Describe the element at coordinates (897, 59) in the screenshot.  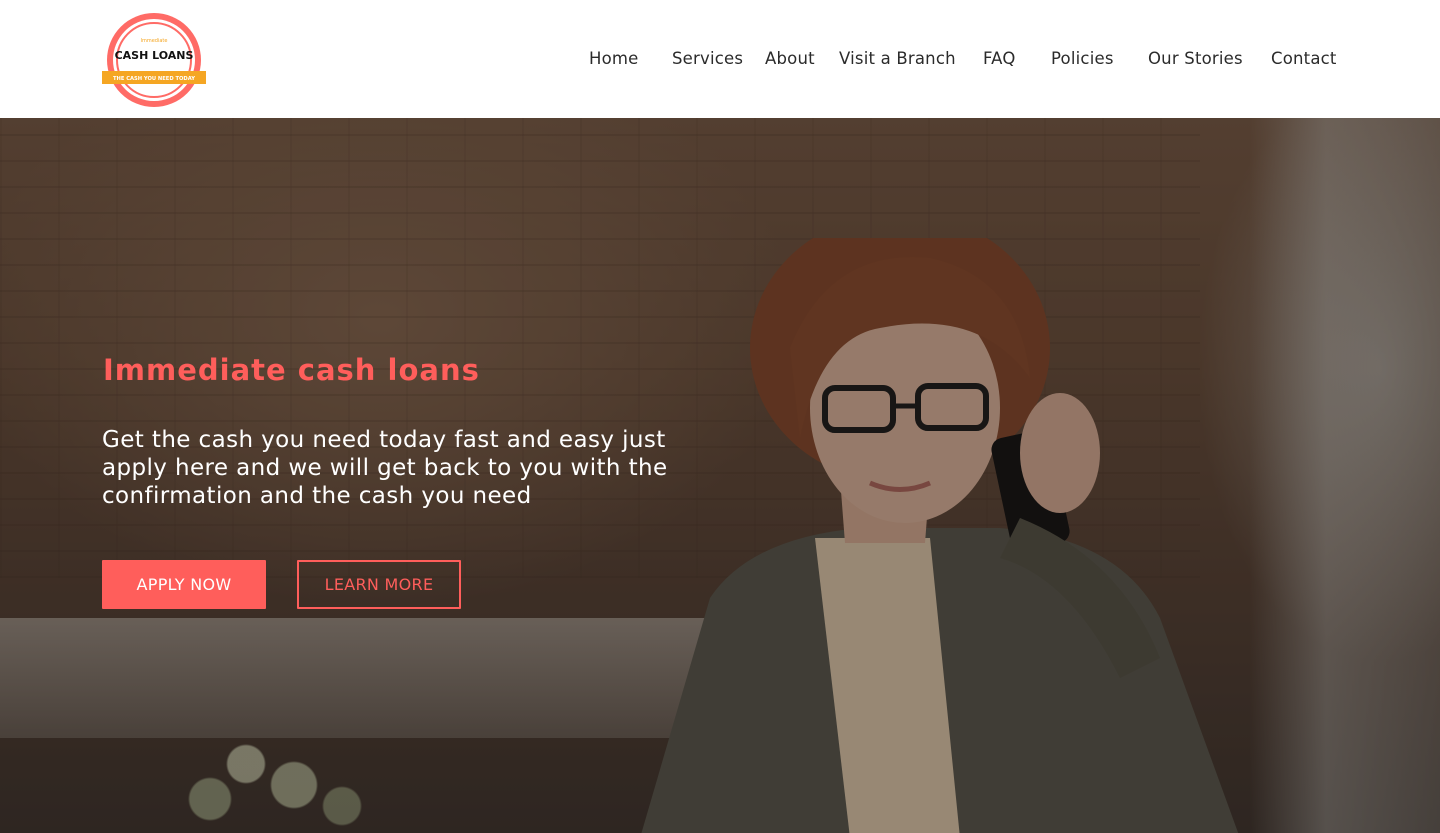
I see `nav-item-visit-branch: Visit a Branch` at that location.